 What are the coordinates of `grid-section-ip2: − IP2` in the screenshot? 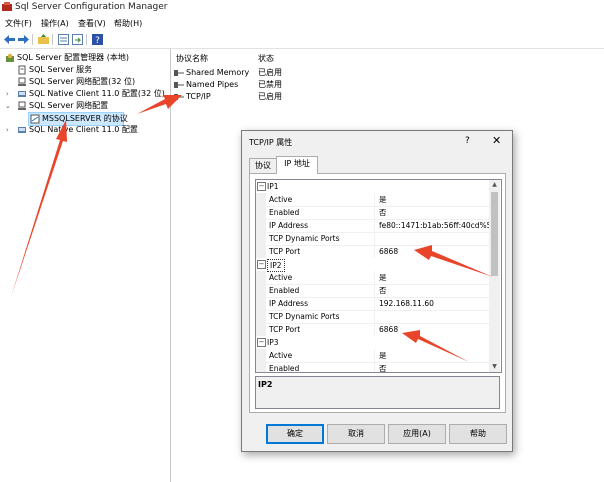 It's located at (372, 265).